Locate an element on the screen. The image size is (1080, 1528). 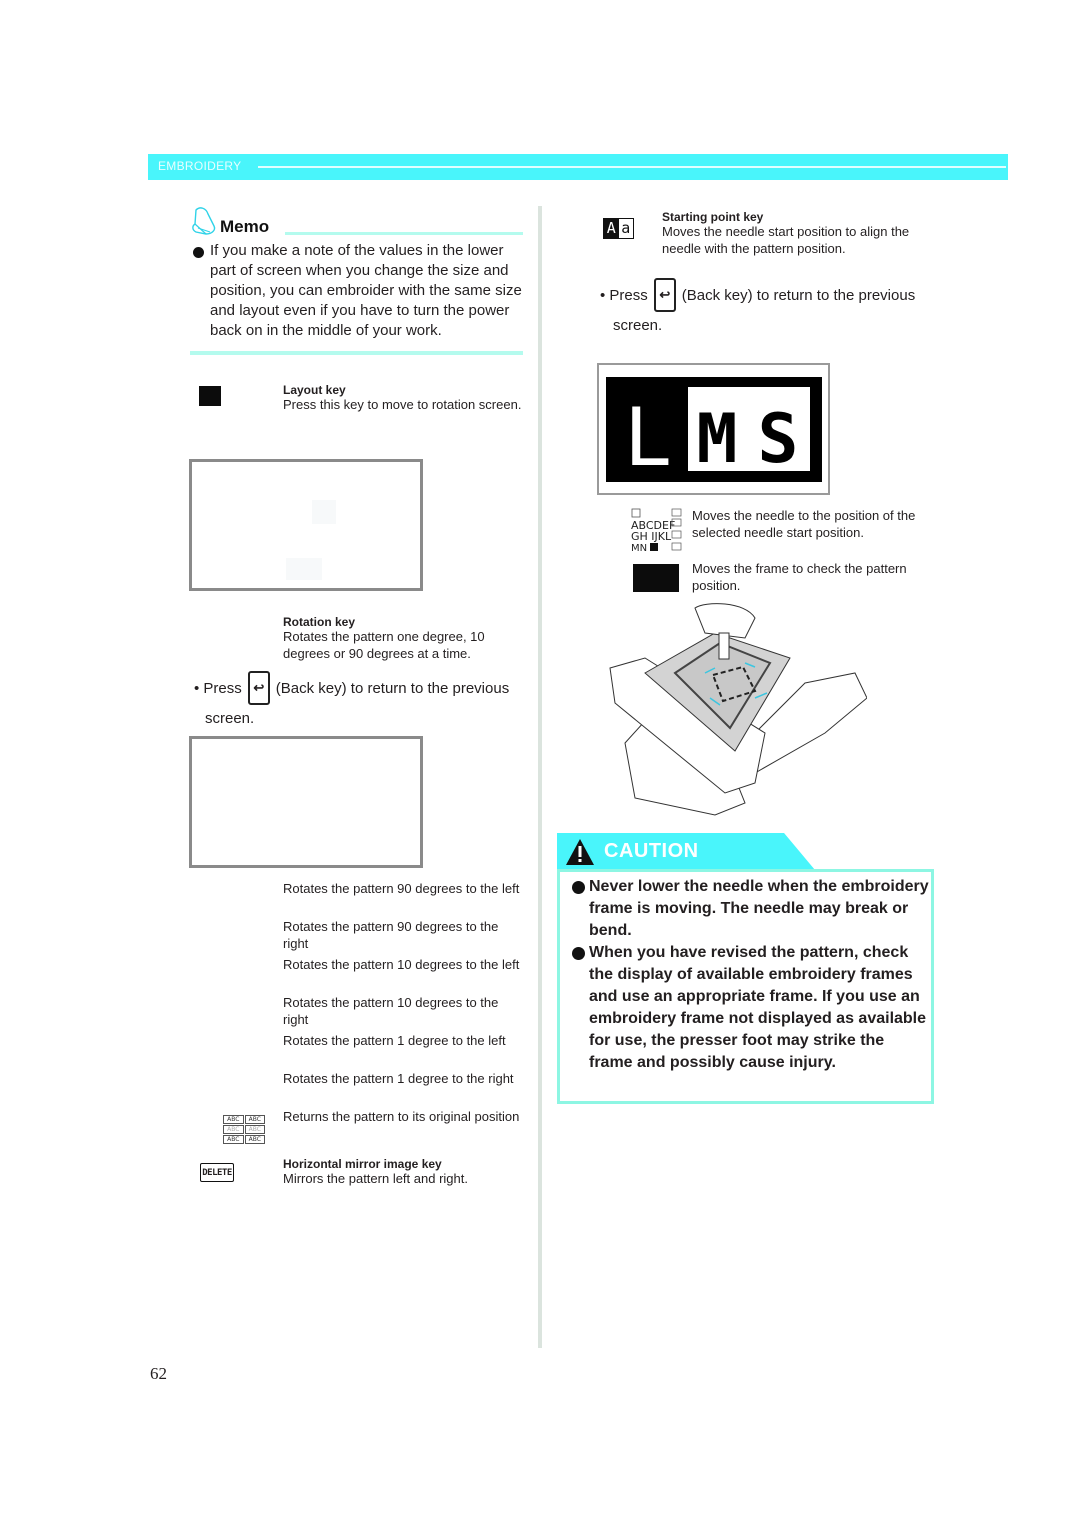
layout-key-title: Layout key is located at coordinates (314, 390).